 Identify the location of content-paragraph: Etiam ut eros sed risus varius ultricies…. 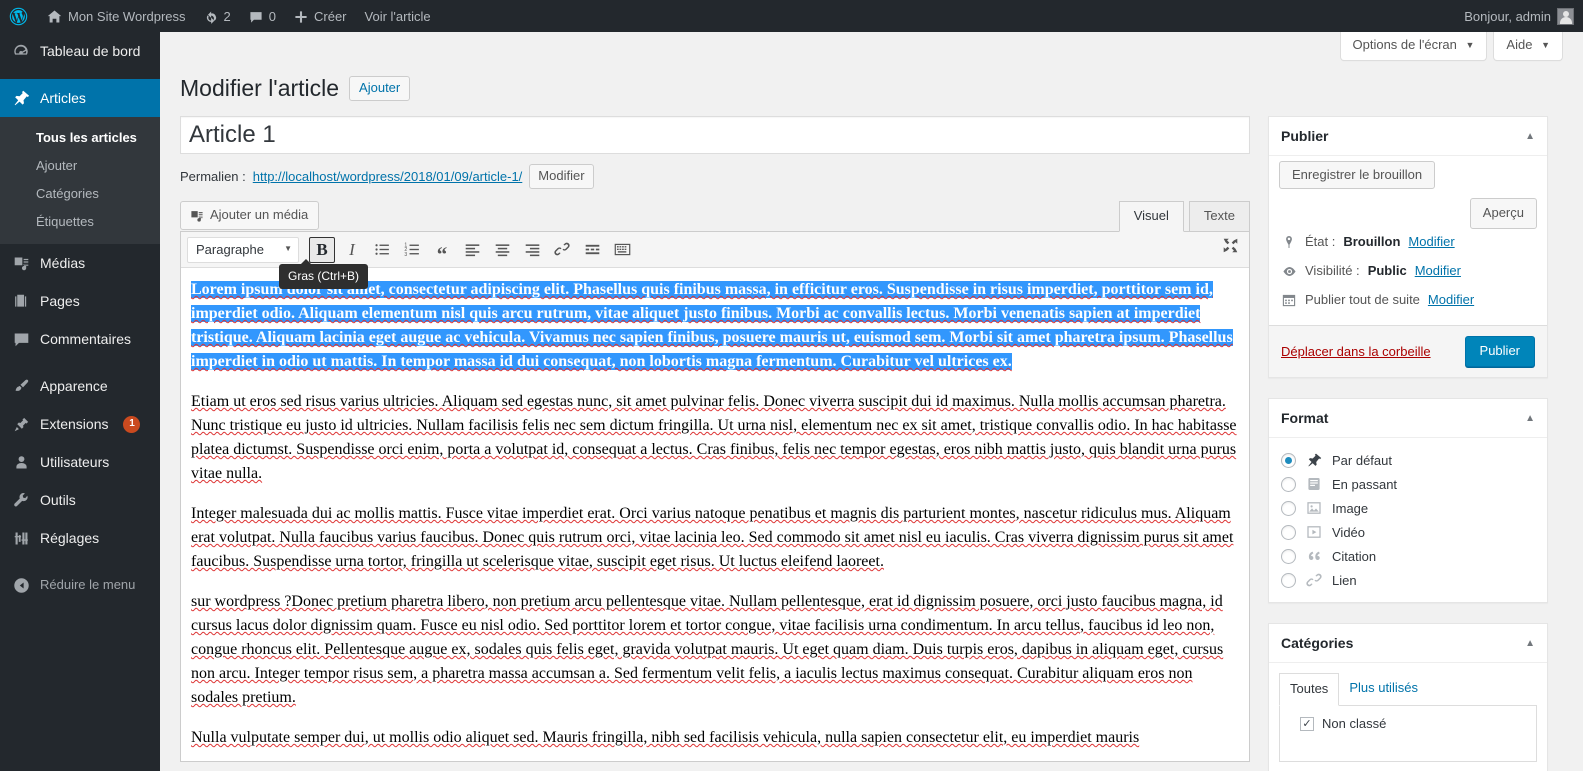
(715, 438).